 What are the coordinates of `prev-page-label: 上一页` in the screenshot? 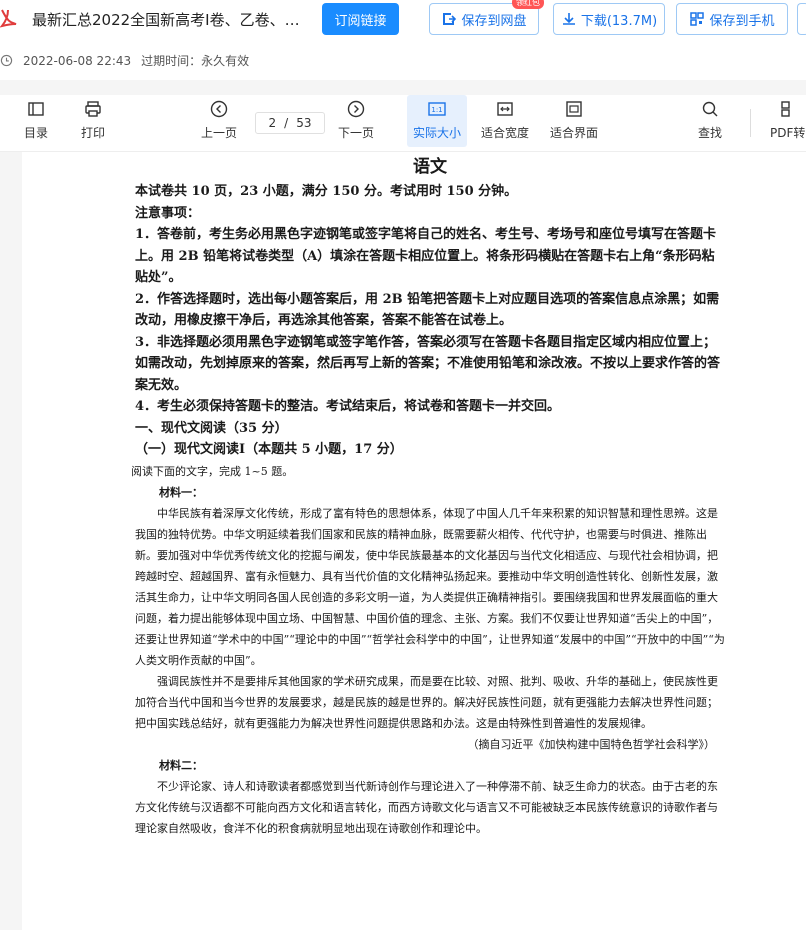 It's located at (219, 133).